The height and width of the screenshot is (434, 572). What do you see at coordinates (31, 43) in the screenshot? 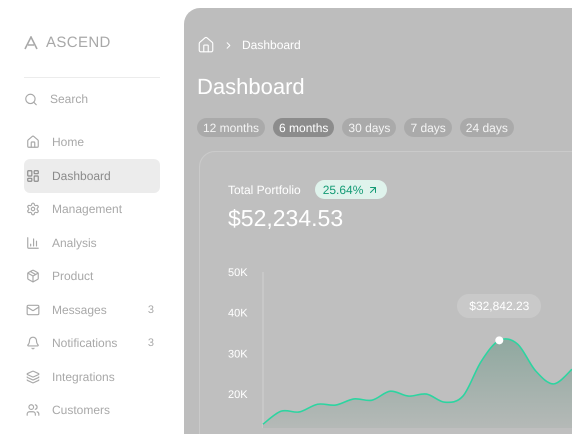
I see `logo-icon` at bounding box center [31, 43].